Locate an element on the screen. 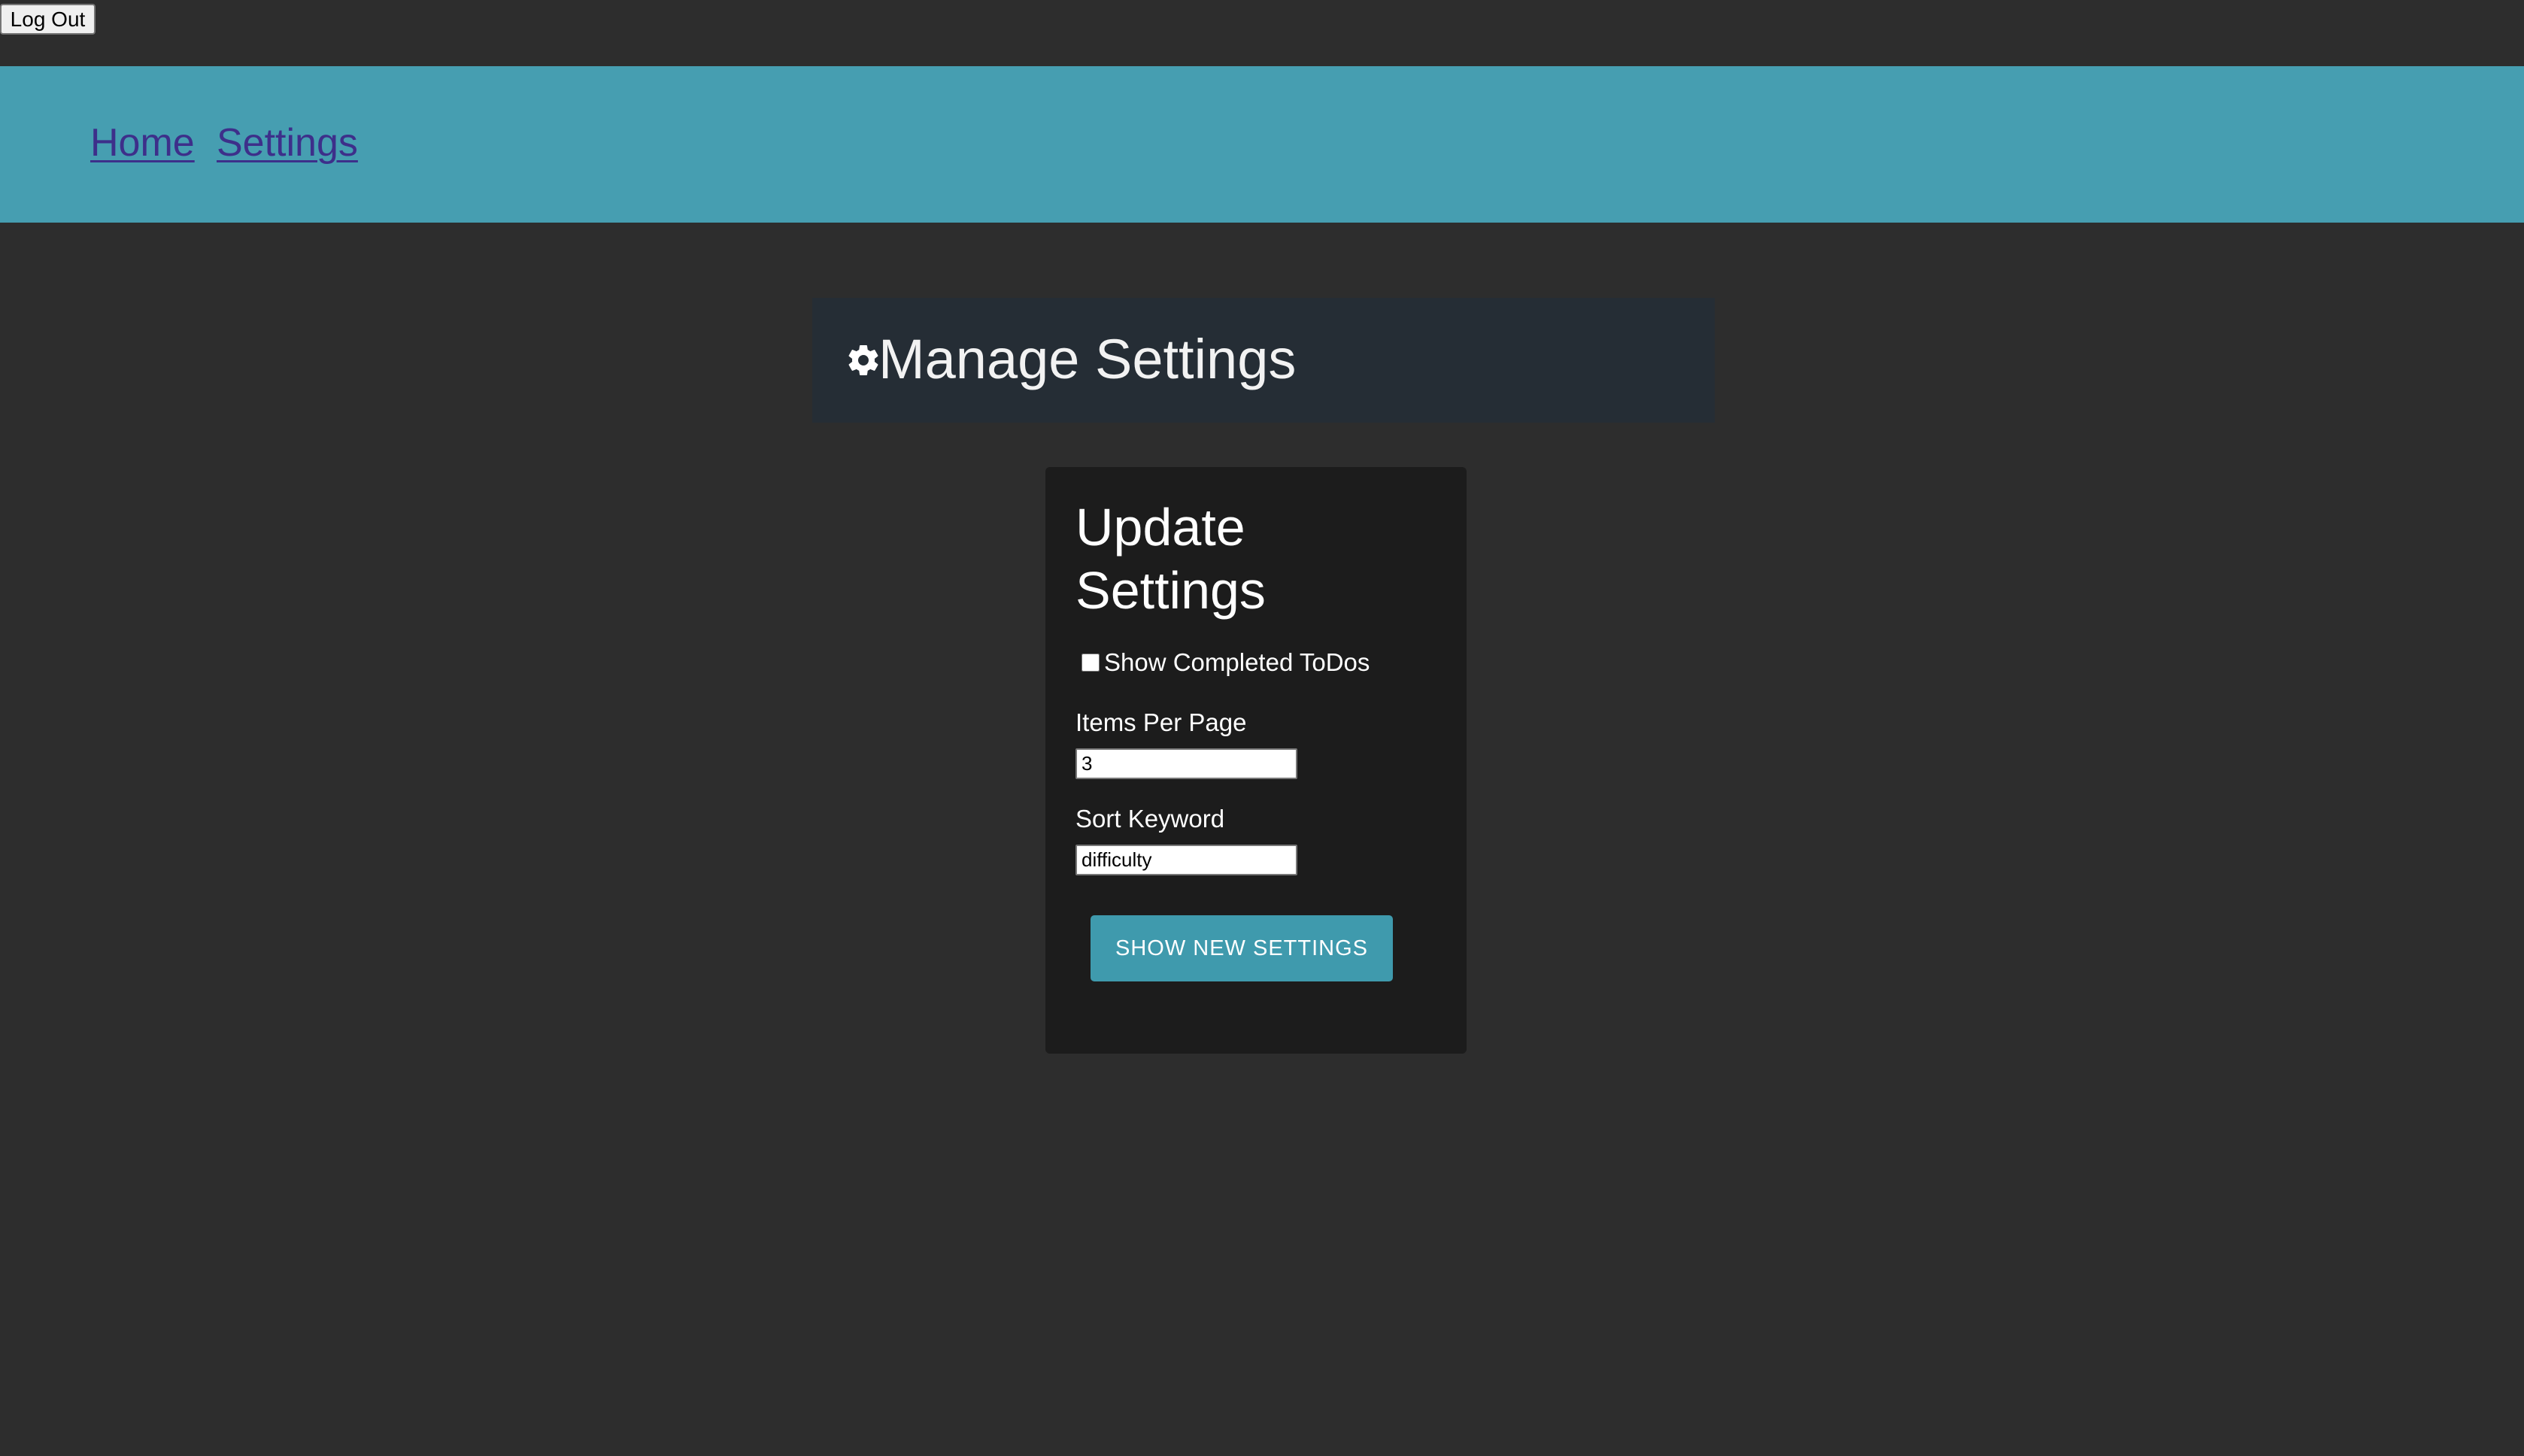  show-completed-checkbox is located at coordinates (1090, 663).